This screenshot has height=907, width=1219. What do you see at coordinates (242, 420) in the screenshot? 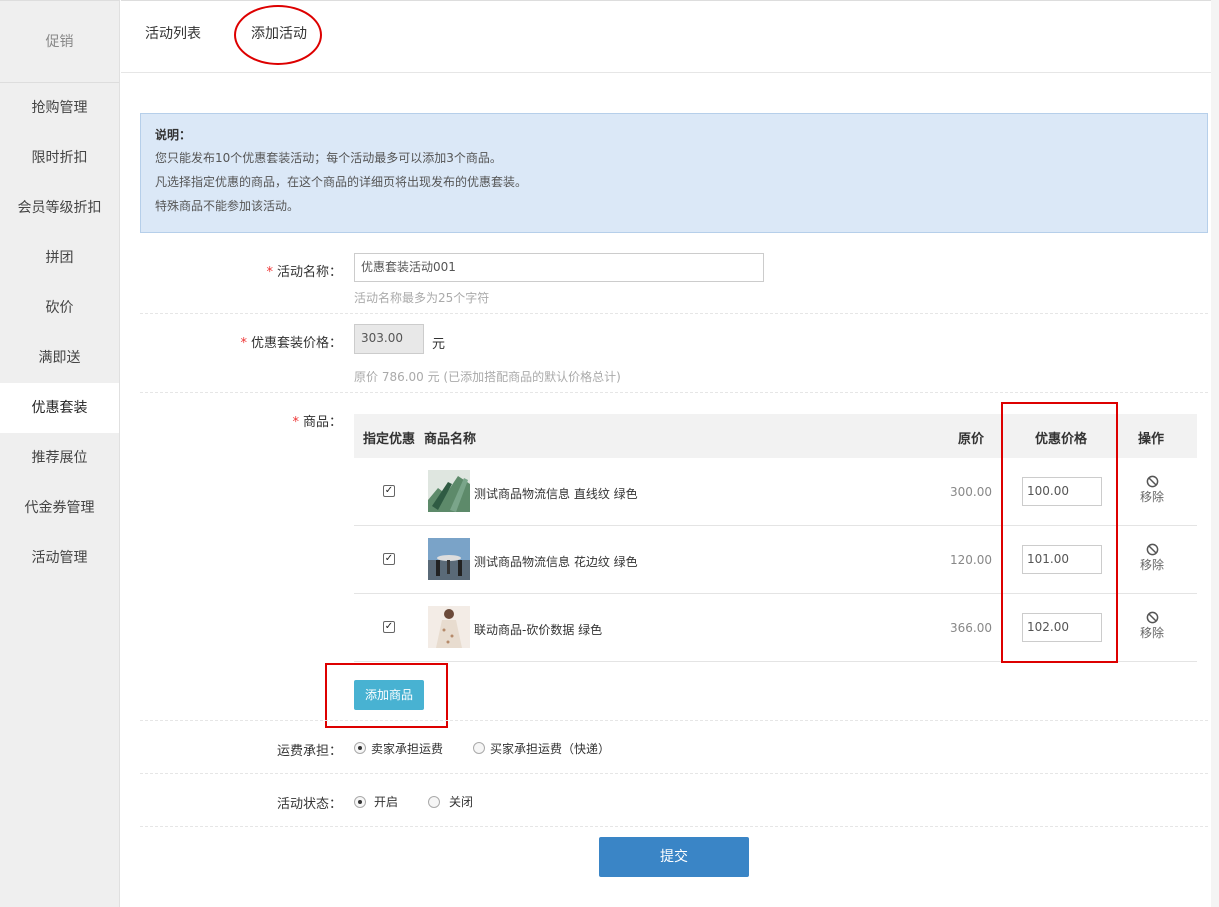
I see `goods-label: * 商品：` at bounding box center [242, 420].